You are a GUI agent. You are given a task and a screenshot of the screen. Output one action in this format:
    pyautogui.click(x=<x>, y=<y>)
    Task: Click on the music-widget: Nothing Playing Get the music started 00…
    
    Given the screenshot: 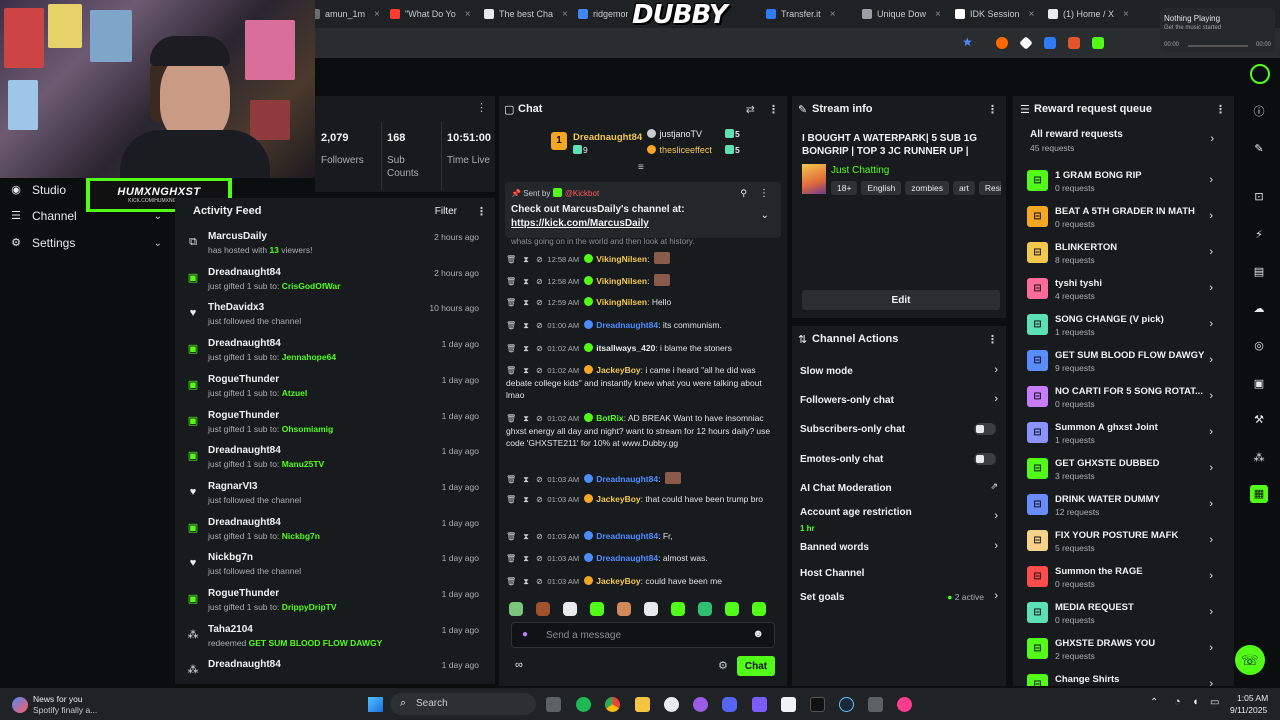 What is the action you would take?
    pyautogui.click(x=1217, y=30)
    